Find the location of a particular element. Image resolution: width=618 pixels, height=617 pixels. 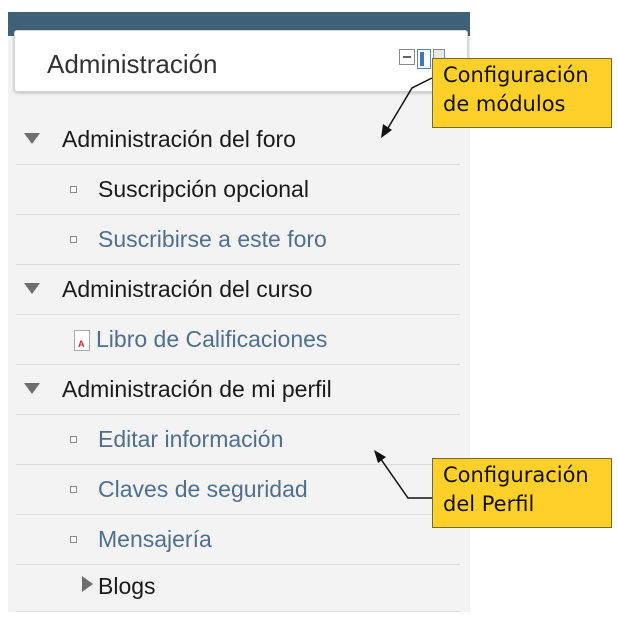

callout-module-settings: Configuración de módulos is located at coordinates (522, 93).